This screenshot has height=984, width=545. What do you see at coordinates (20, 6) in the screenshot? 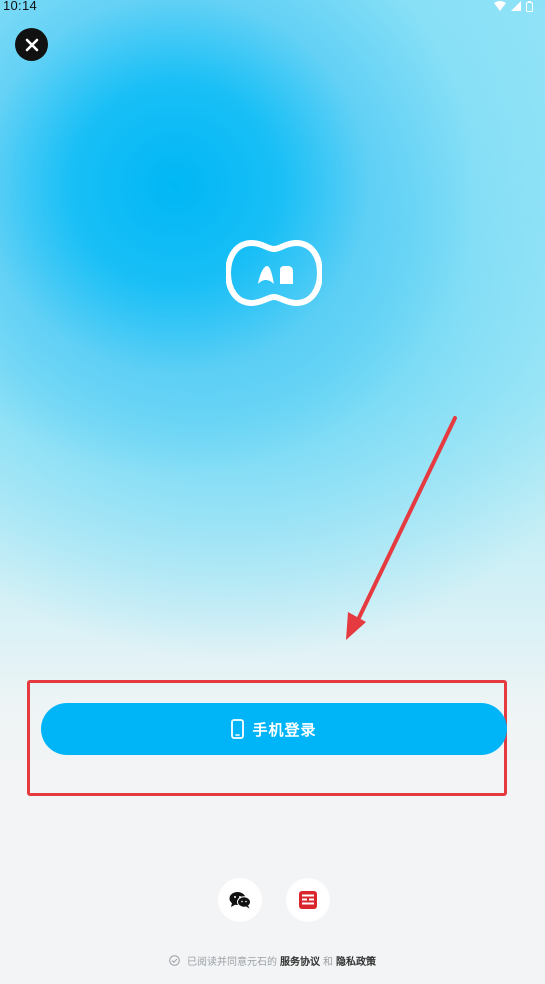
I see `status-time: 10:14` at bounding box center [20, 6].